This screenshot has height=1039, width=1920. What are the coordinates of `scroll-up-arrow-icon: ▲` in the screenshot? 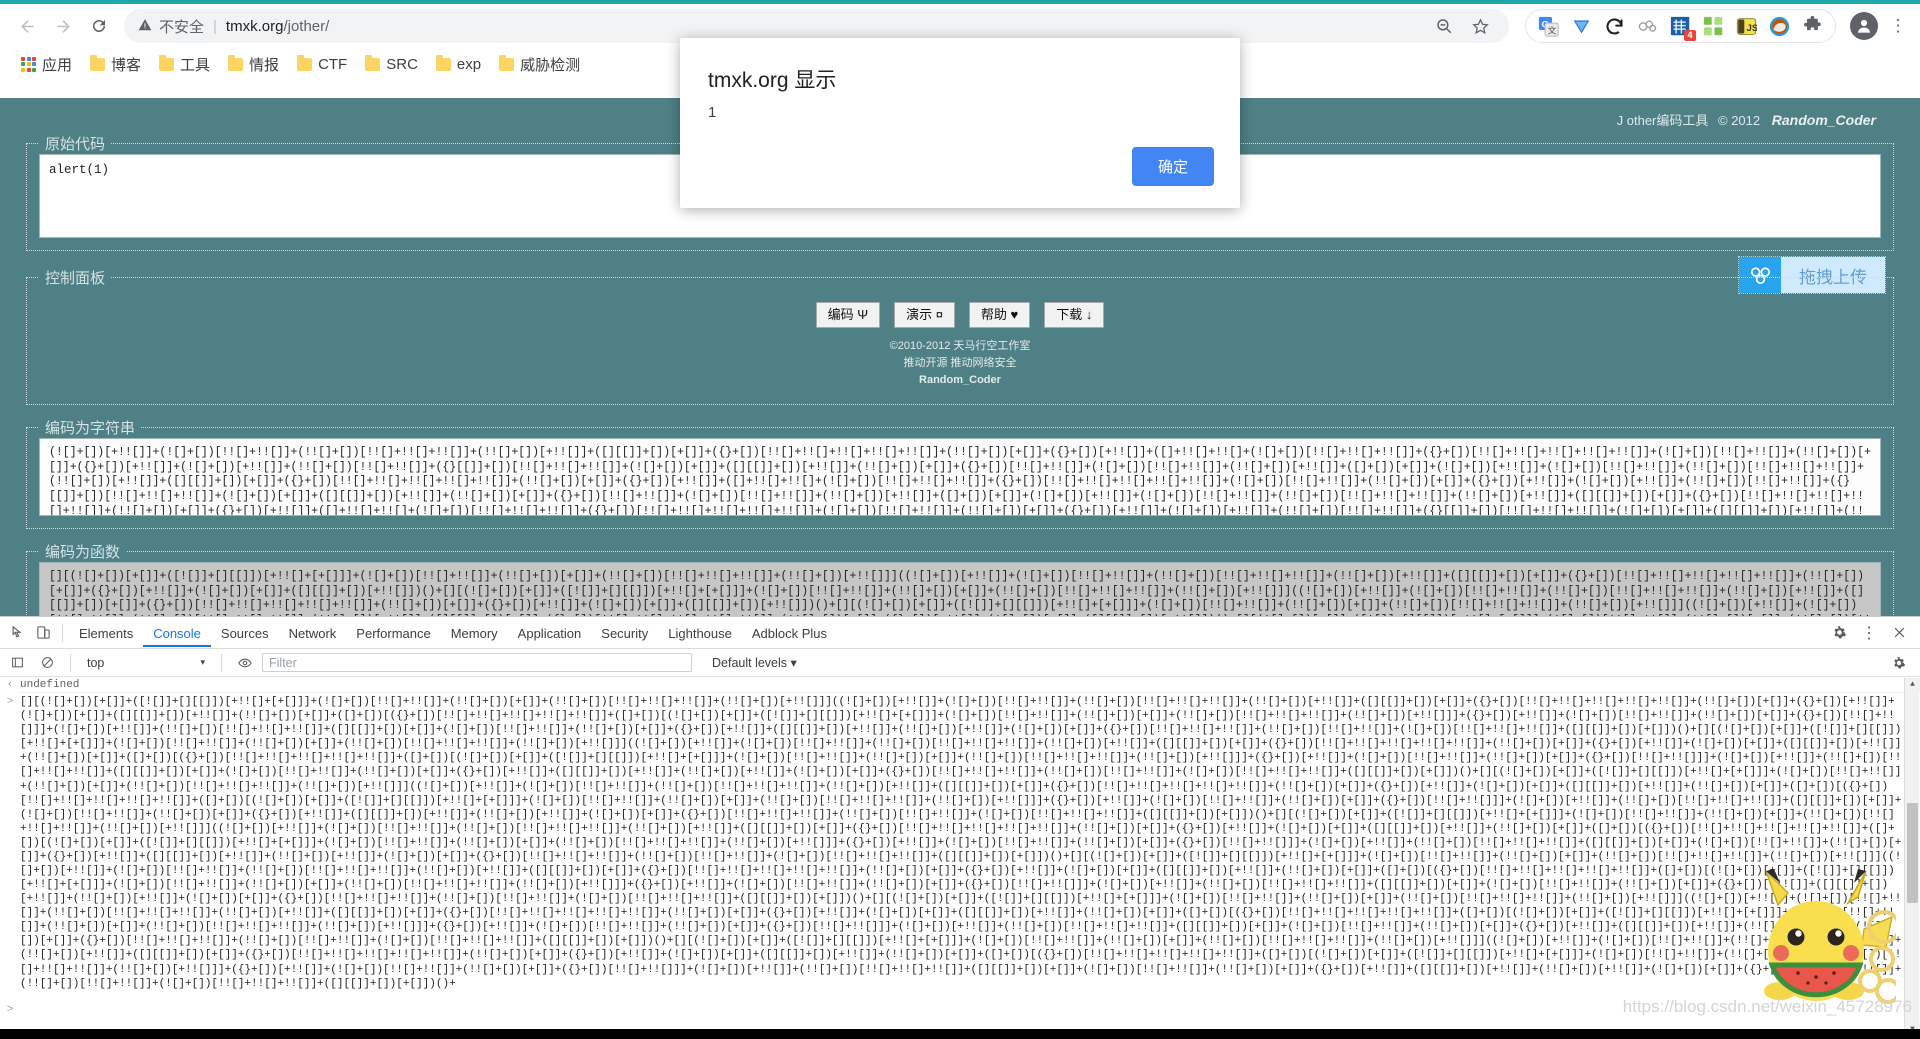 It's located at (1912, 685).